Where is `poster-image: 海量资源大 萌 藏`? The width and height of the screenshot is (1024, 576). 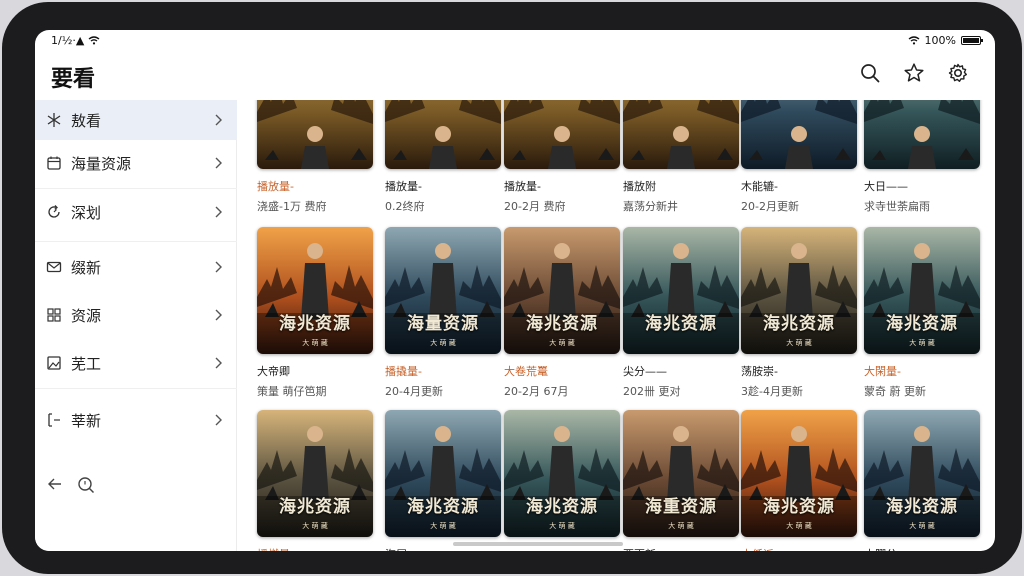
poster-image: 海量资源大 萌 藏 is located at coordinates (443, 290).